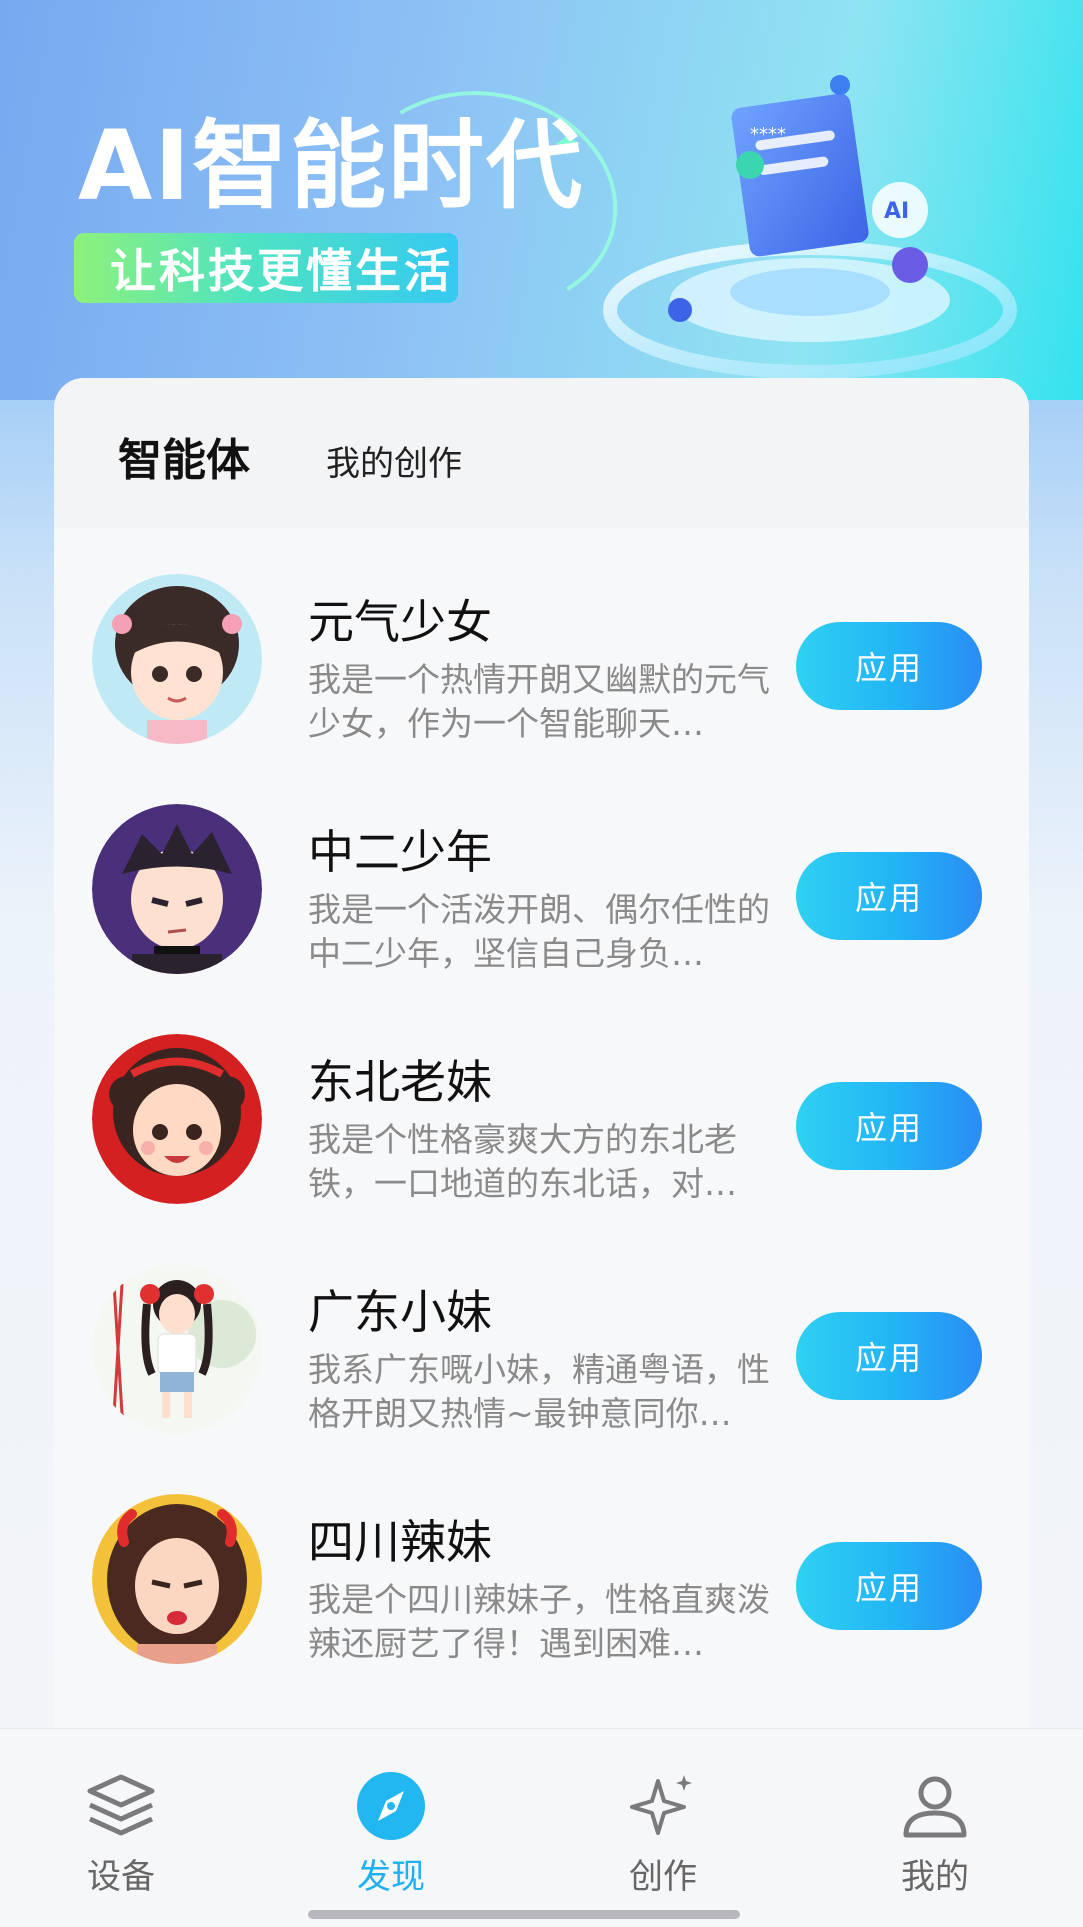 The height and width of the screenshot is (1927, 1083). What do you see at coordinates (541, 1827) in the screenshot?
I see `bottom-nav: 设备 发现 创作 我的` at bounding box center [541, 1827].